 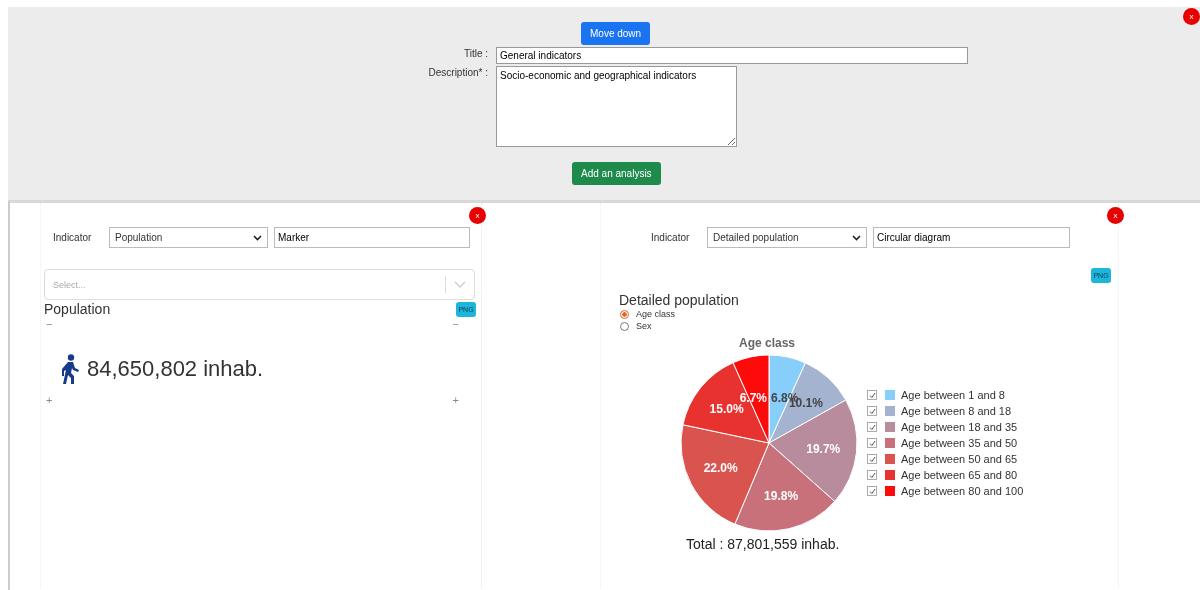 I want to click on title-field: General indicators, so click(x=732, y=55).